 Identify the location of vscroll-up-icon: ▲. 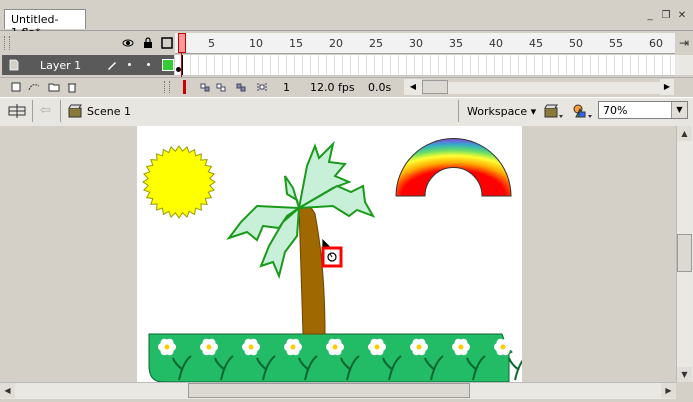
(684, 133).